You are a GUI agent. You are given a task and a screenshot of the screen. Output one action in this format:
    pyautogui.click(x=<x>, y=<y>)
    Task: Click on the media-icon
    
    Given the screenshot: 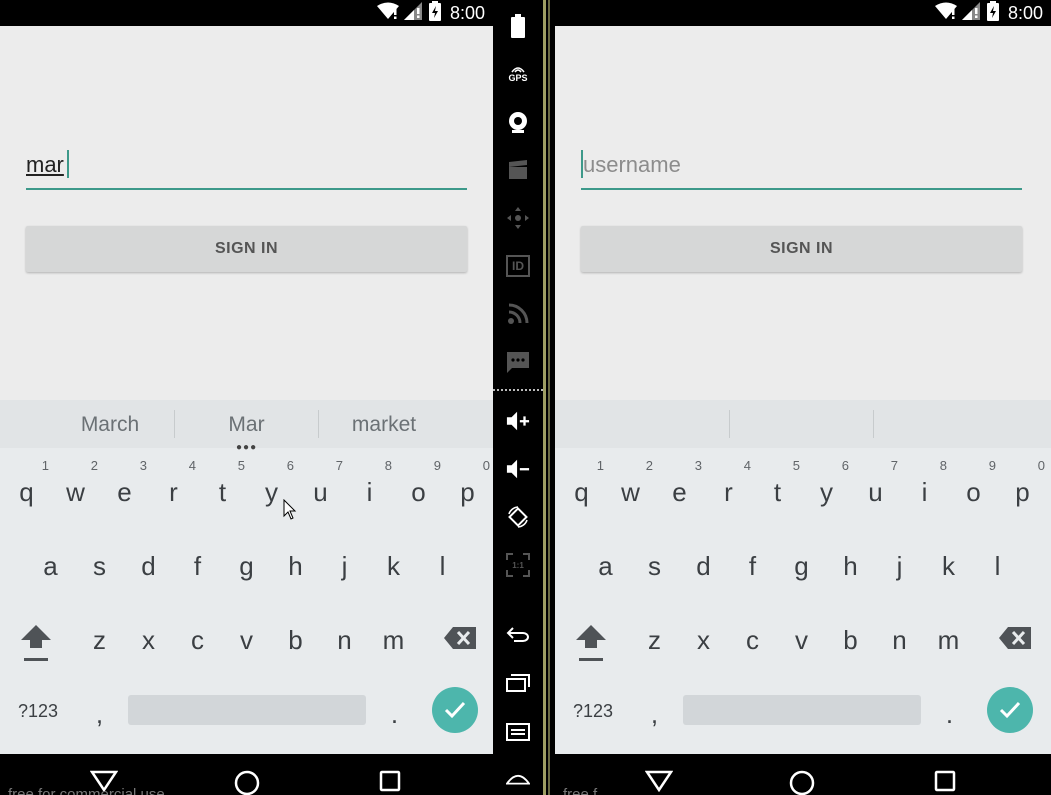 What is the action you would take?
    pyautogui.click(x=518, y=170)
    